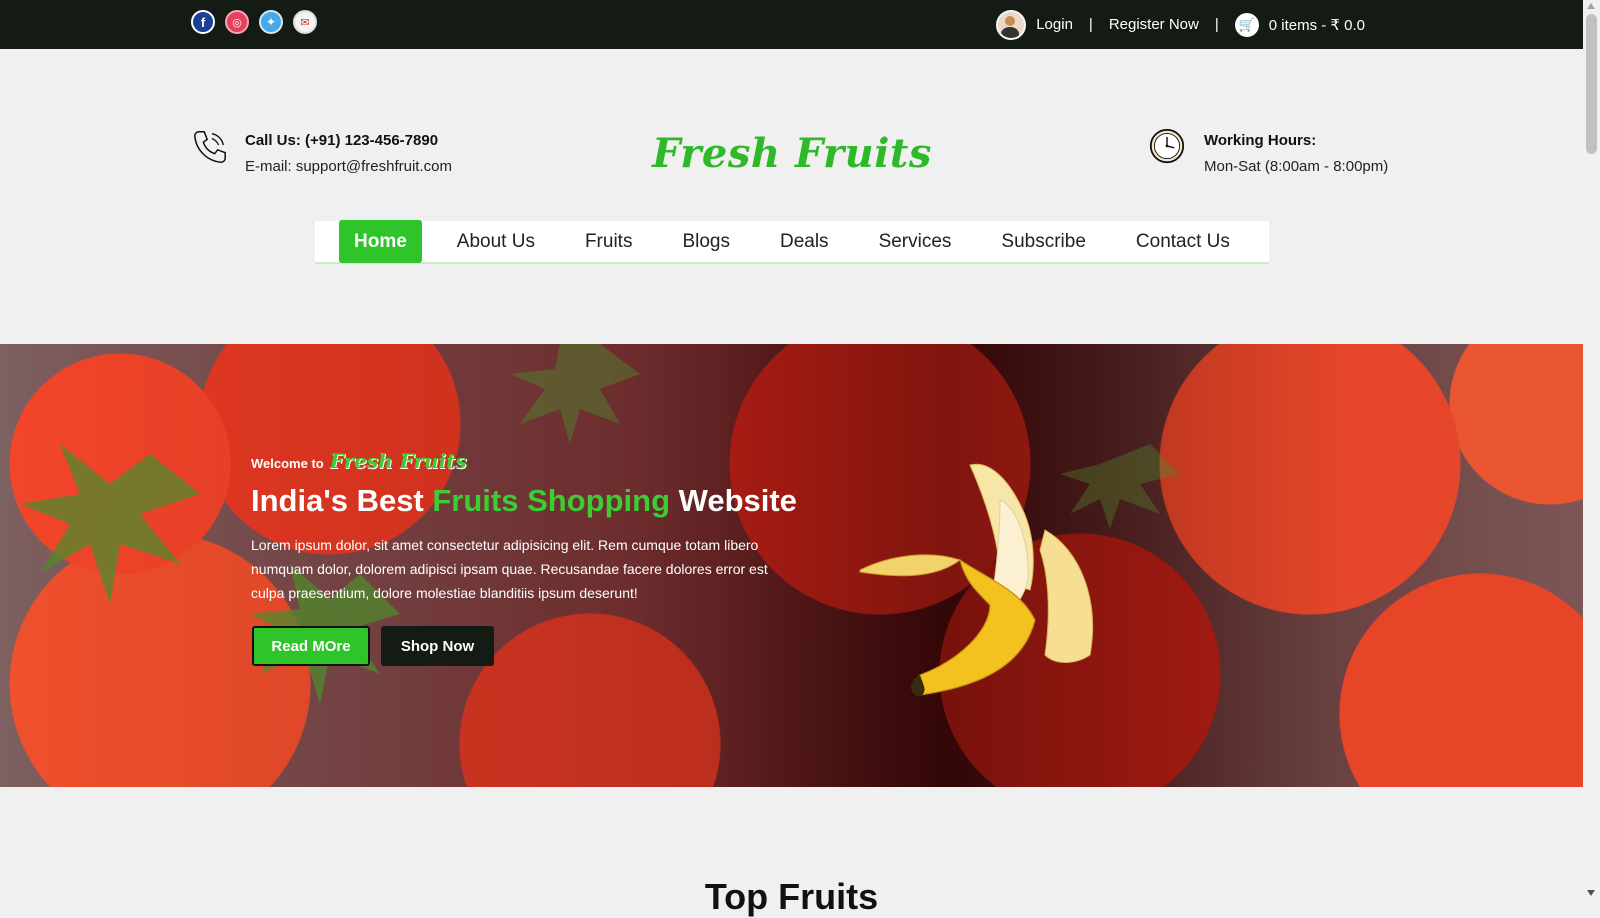 The height and width of the screenshot is (918, 1600). I want to click on working-hours: Working Hours: Mon-Sat (8:00am - 8:00pm), so click(1268, 154).